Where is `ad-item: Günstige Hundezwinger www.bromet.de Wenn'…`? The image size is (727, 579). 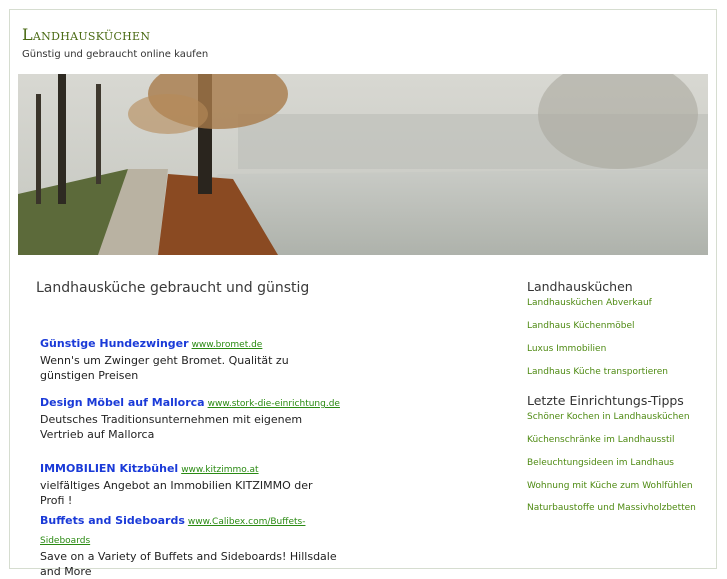 ad-item: Günstige Hundezwinger www.bromet.de Wenn'… is located at coordinates (190, 357).